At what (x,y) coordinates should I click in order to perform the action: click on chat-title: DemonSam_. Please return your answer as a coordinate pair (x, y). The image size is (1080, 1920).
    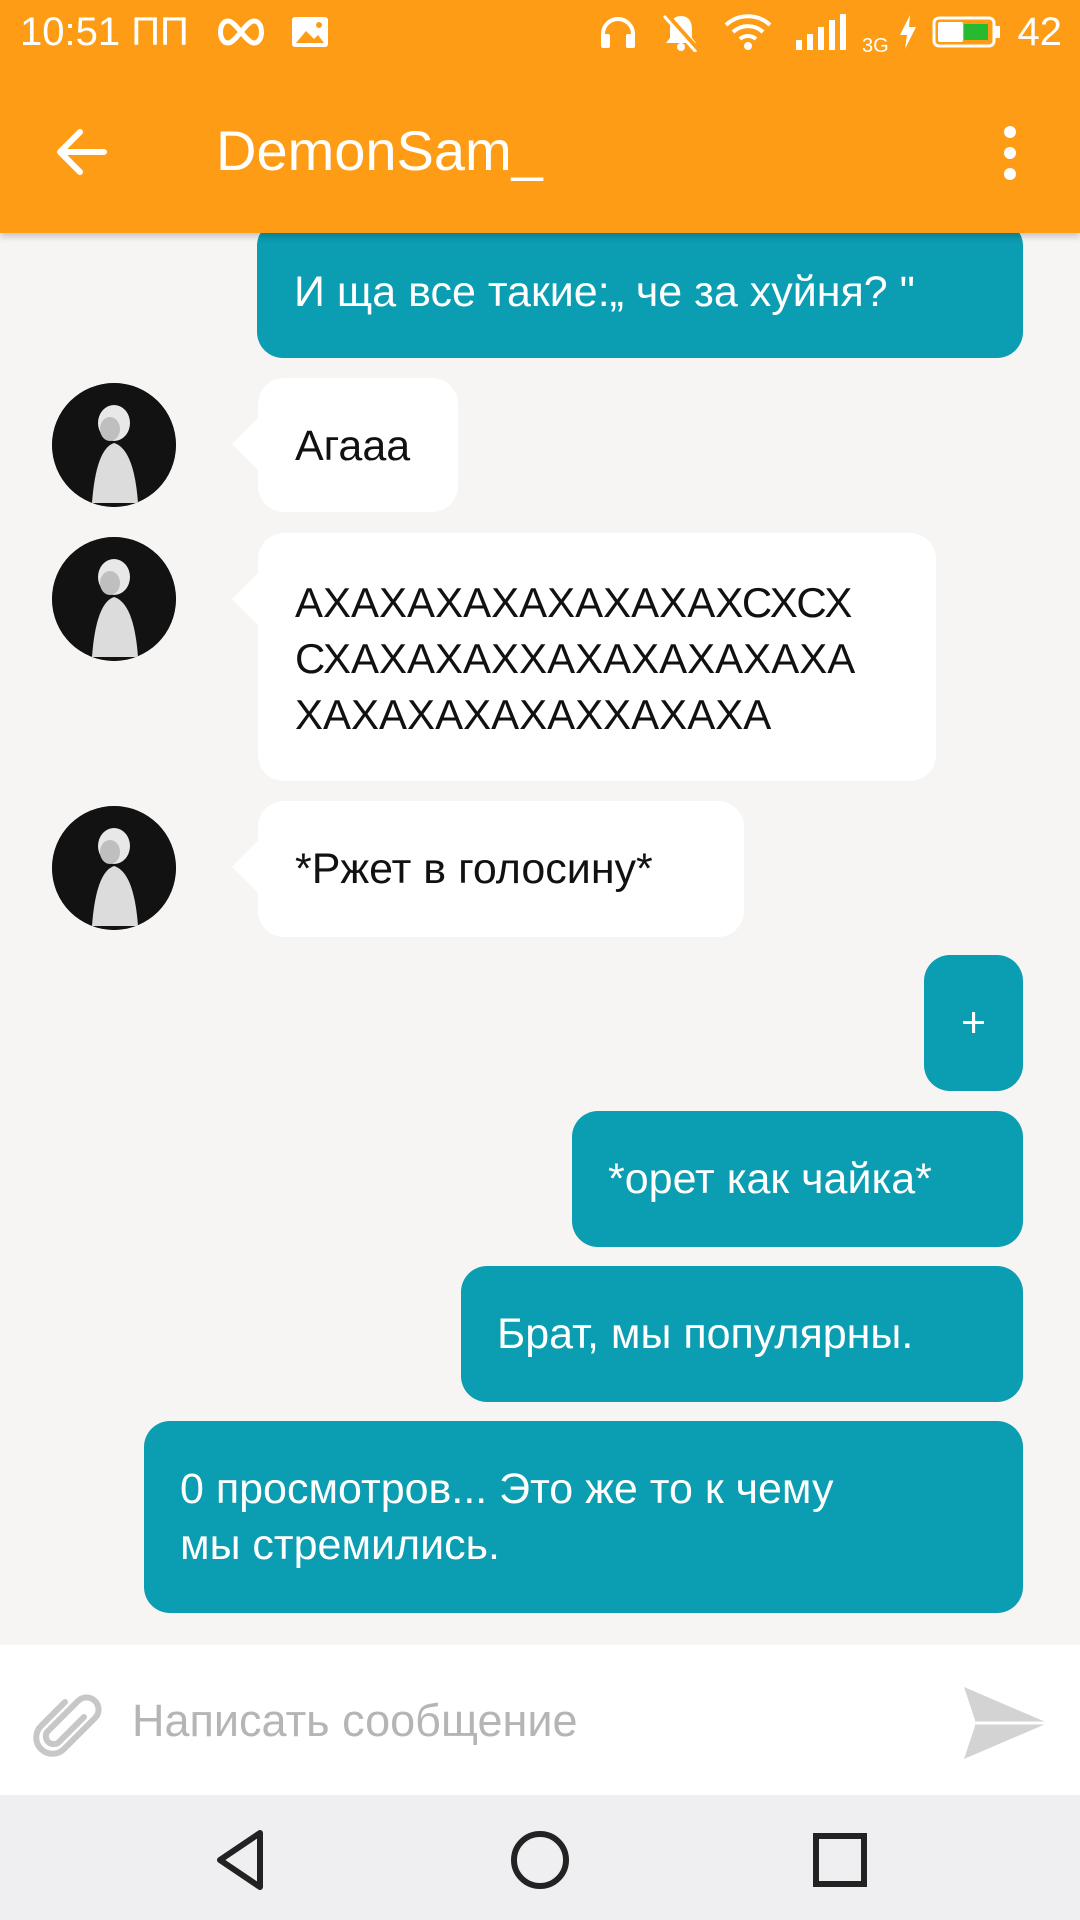
    Looking at the image, I should click on (379, 150).